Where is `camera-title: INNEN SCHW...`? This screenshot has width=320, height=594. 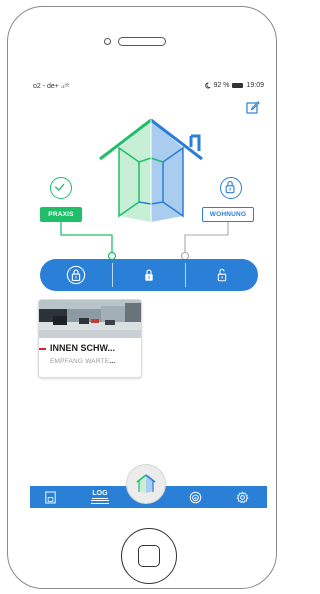
camera-title: INNEN SCHW... is located at coordinates (83, 348).